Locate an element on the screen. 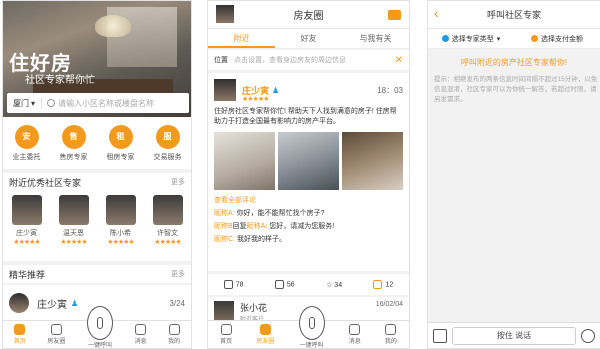 The width and height of the screenshot is (600, 349). expert-name: 许智文 is located at coordinates (167, 233).